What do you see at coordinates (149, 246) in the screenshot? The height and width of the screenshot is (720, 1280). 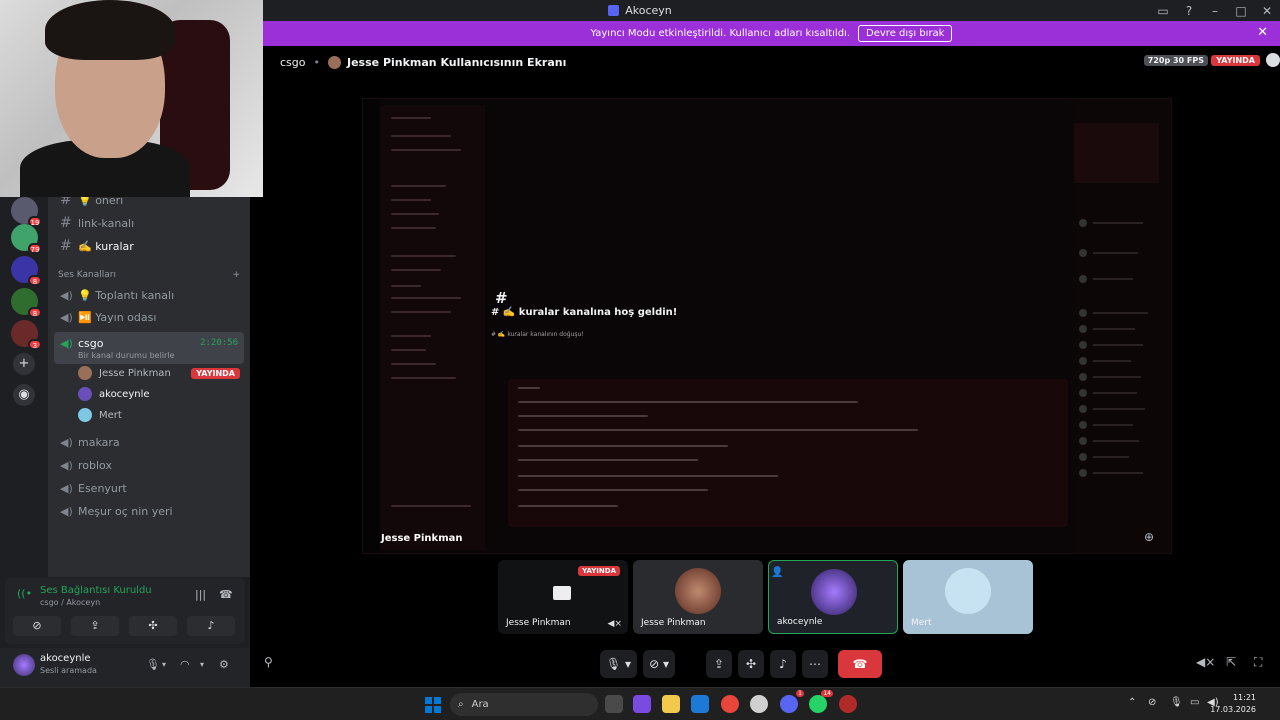 I see `text-channel: # ✍️ kuralar` at bounding box center [149, 246].